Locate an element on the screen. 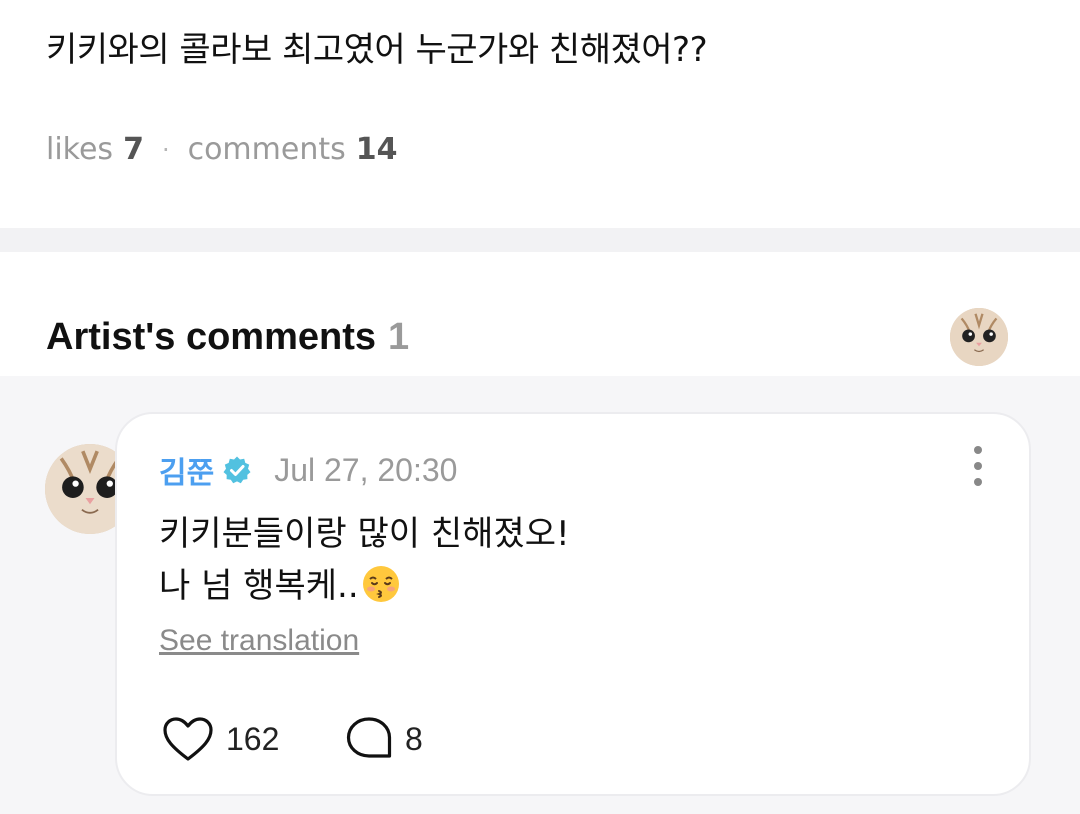 Image resolution: width=1080 pixels, height=814 pixels. more-options-icon is located at coordinates (978, 466).